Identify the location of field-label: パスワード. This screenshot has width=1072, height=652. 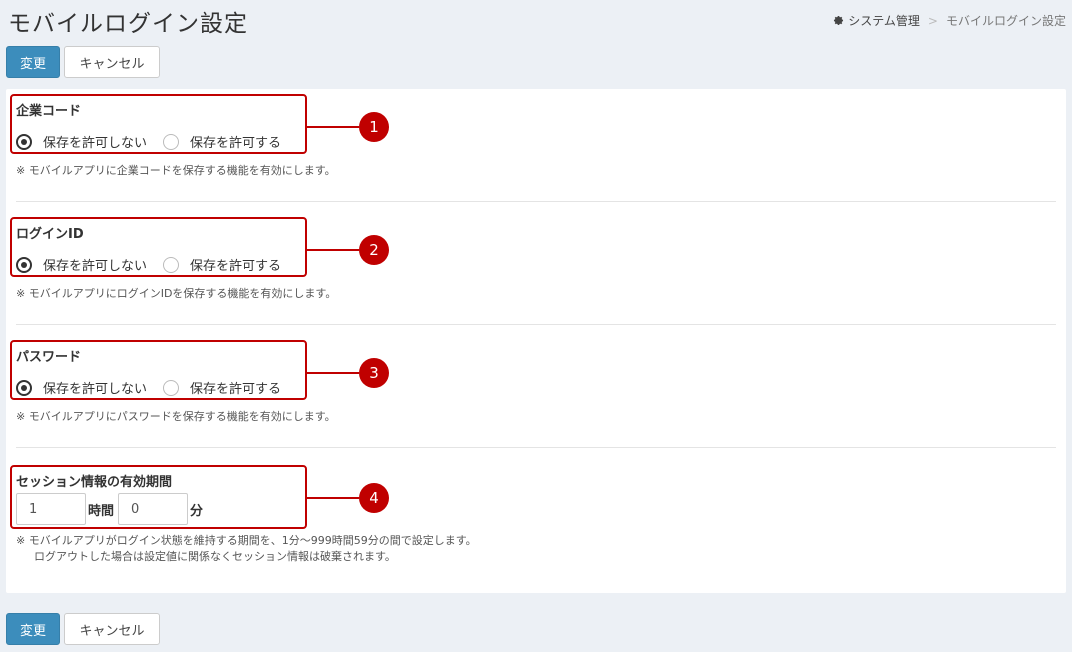
(49, 357).